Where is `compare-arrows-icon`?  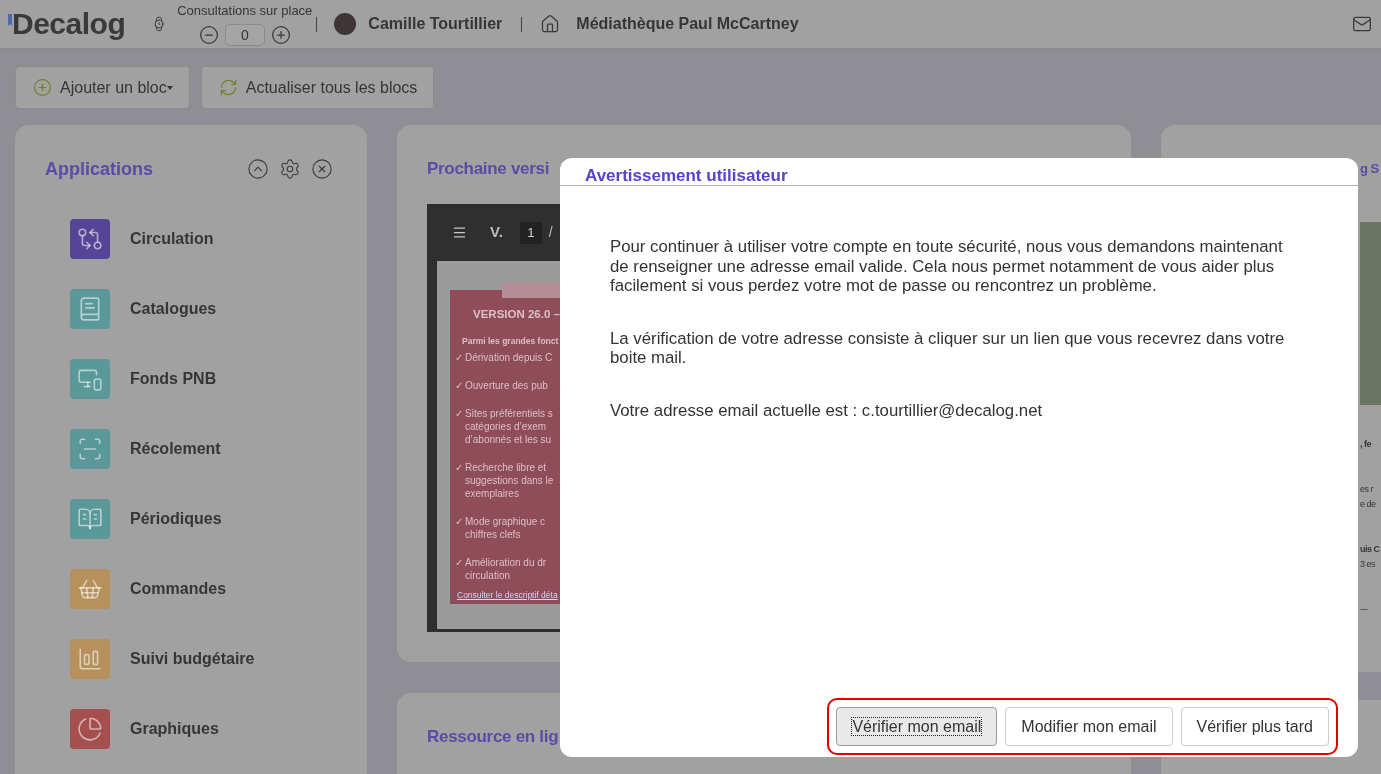 compare-arrows-icon is located at coordinates (90, 239).